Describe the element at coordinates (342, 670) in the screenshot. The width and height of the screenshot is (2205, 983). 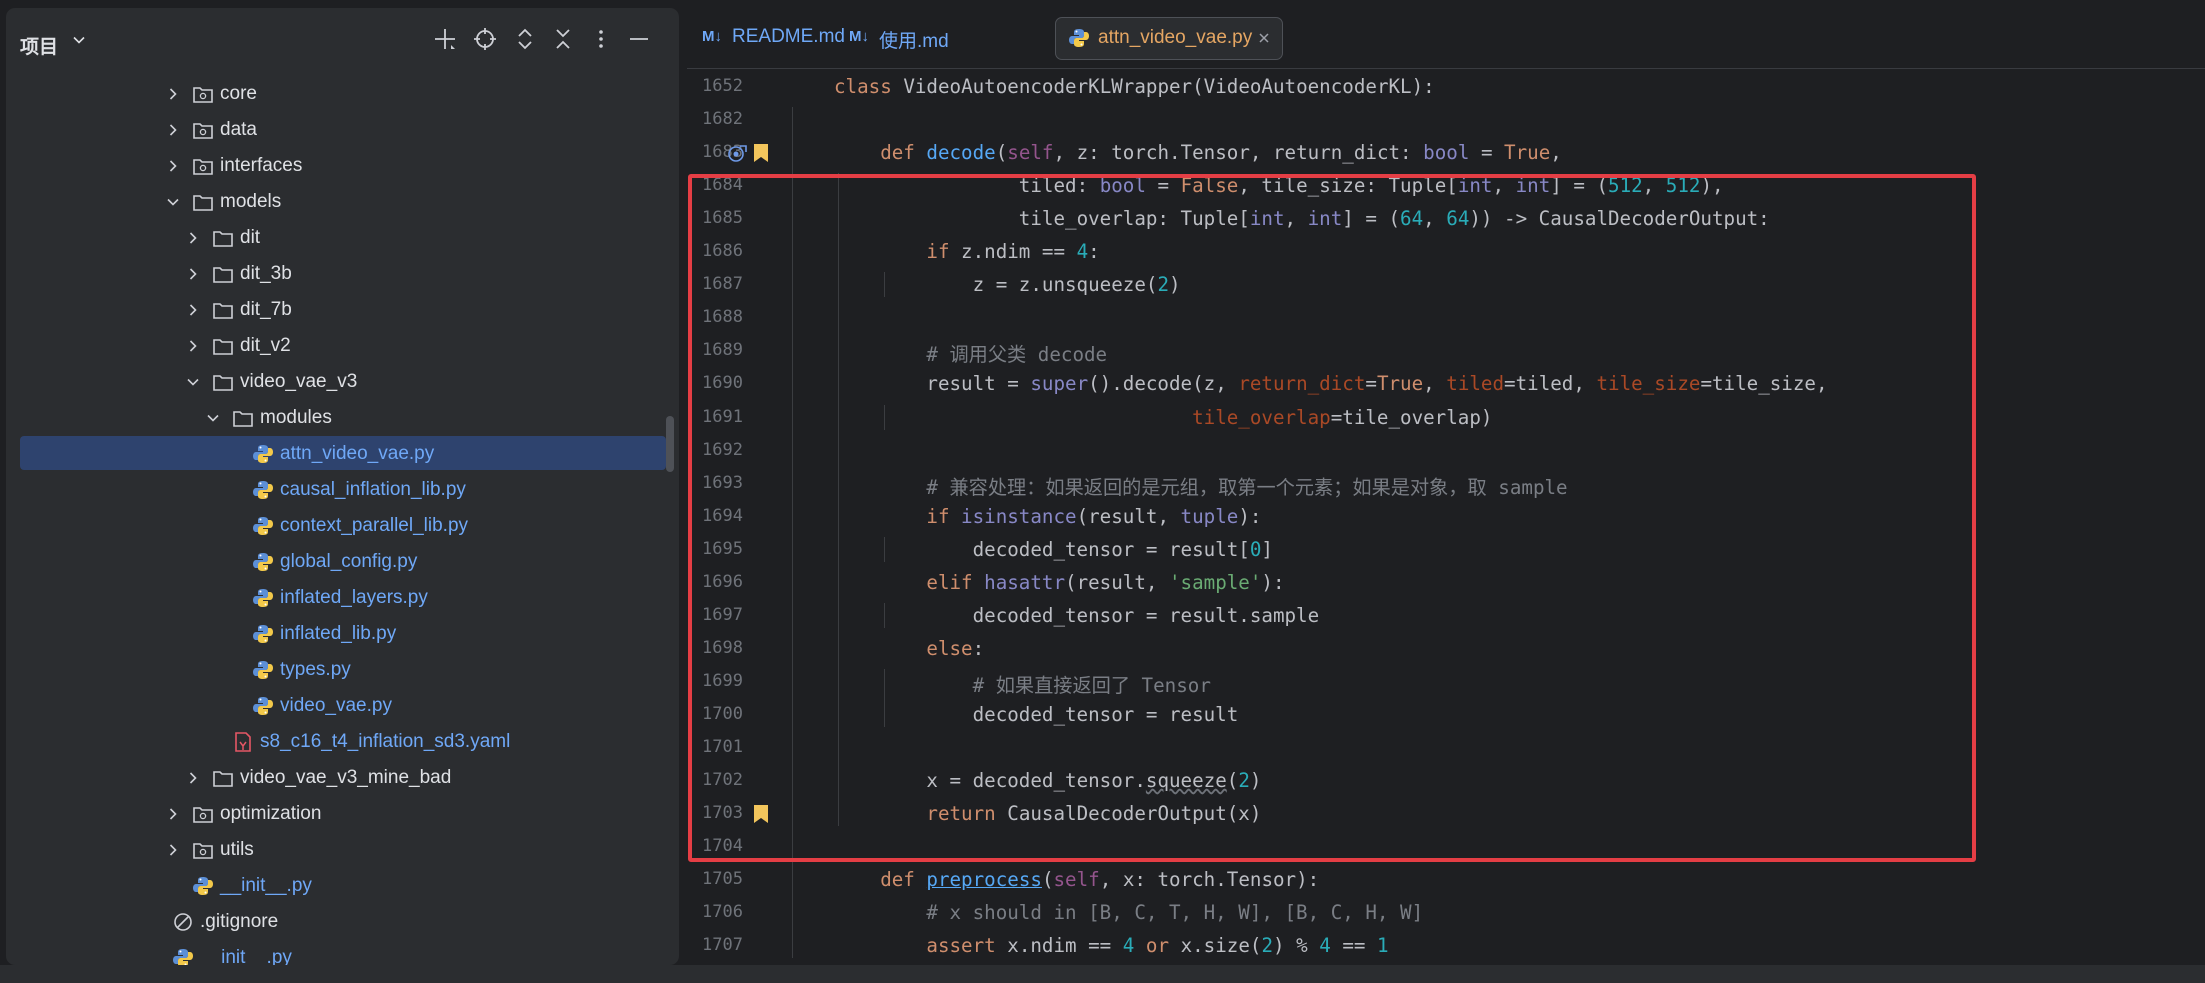
I see `tree-item-types-py: types.py` at that location.